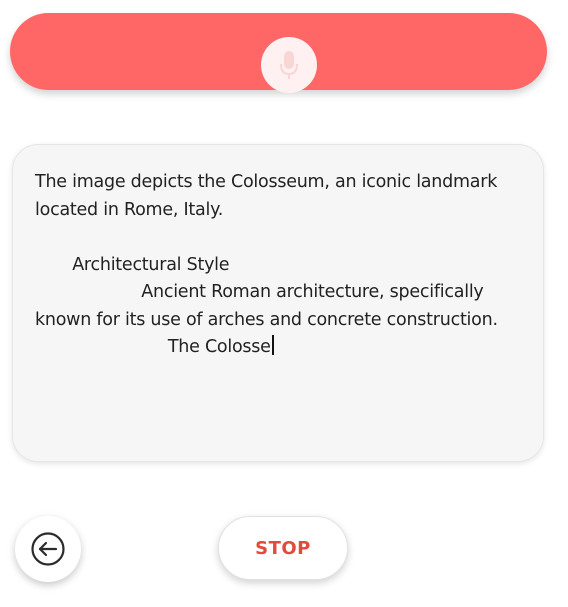 The image size is (568, 607). I want to click on stop-button-label: STOP, so click(283, 548).